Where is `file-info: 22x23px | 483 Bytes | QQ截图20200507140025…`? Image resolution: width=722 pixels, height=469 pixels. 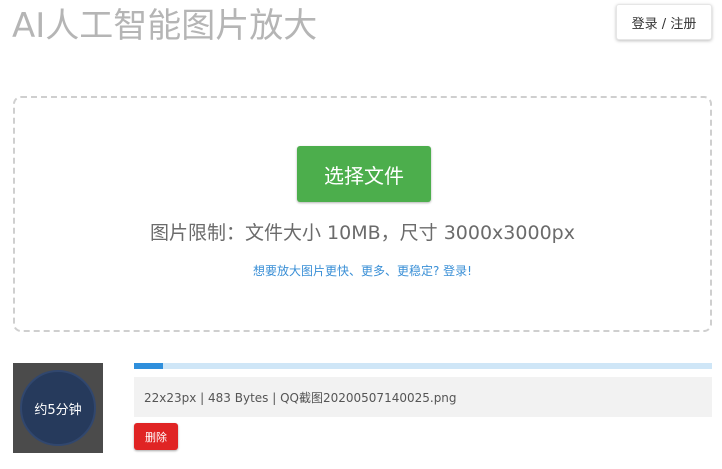
file-info: 22x23px | 483 Bytes | QQ截图20200507140025… is located at coordinates (423, 397).